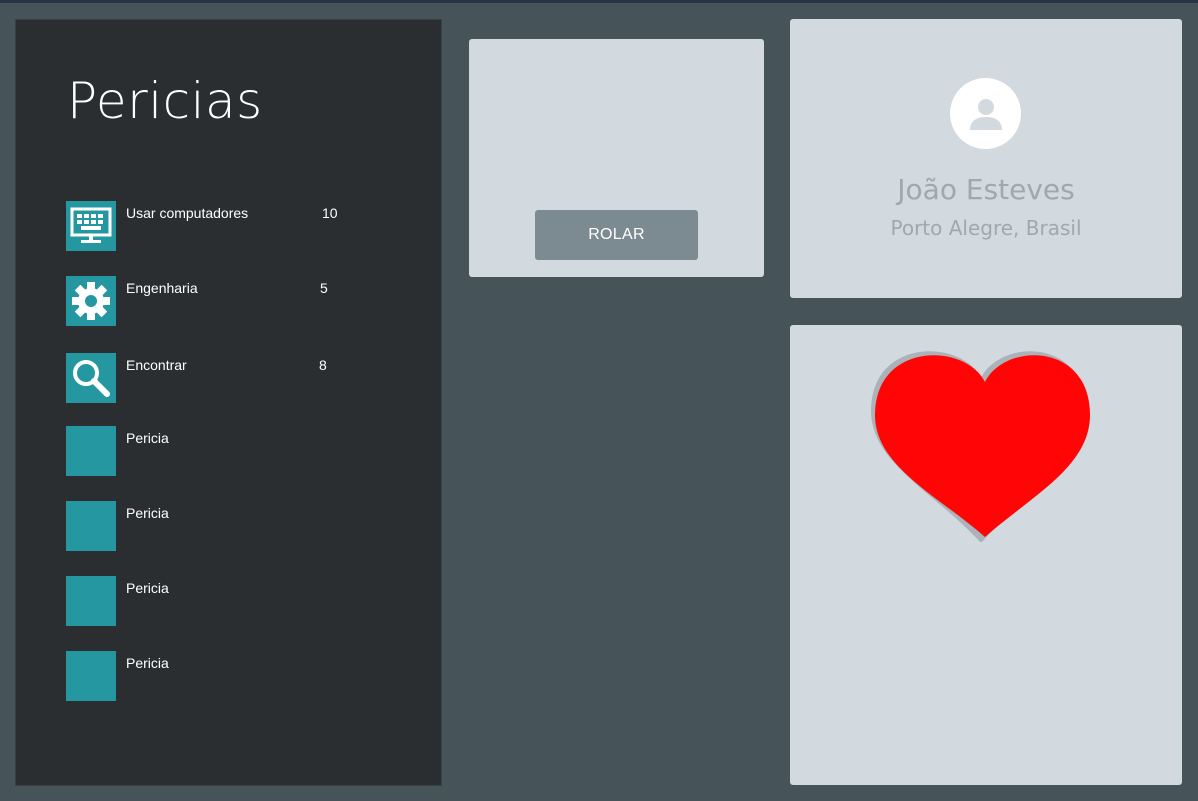 The height and width of the screenshot is (801, 1198). I want to click on gear-icon, so click(91, 301).